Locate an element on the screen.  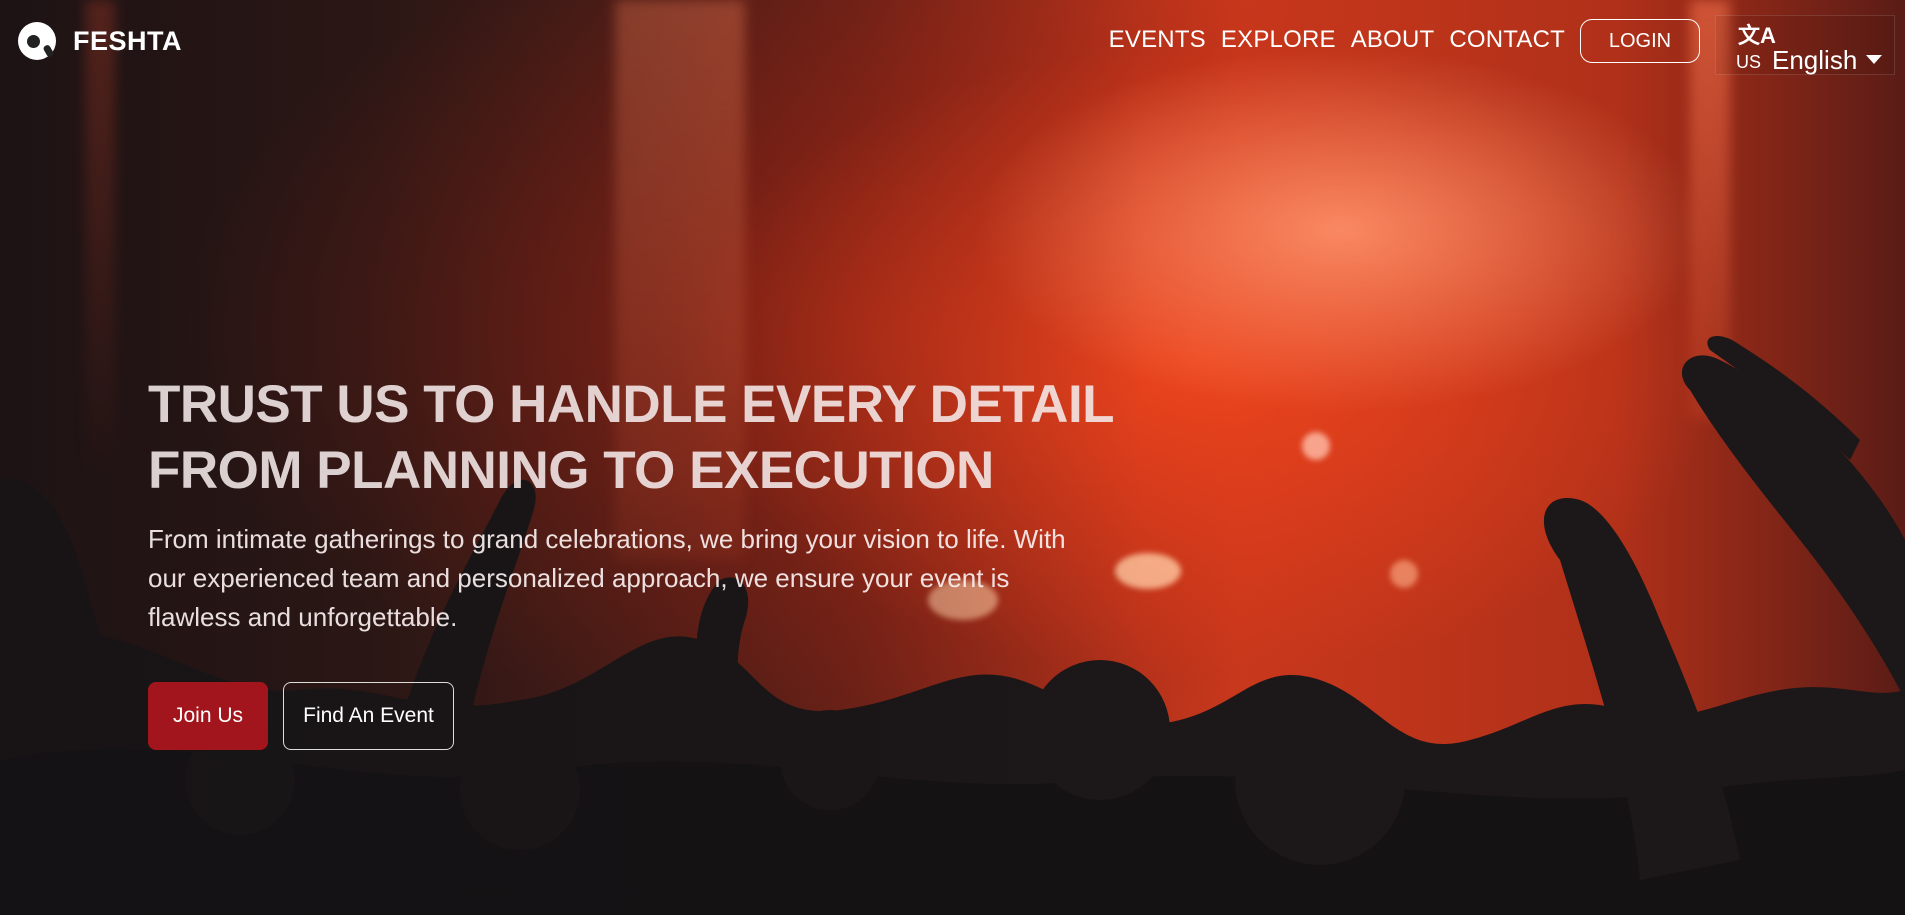
nav-link-events: EVENTS is located at coordinates (1157, 40).